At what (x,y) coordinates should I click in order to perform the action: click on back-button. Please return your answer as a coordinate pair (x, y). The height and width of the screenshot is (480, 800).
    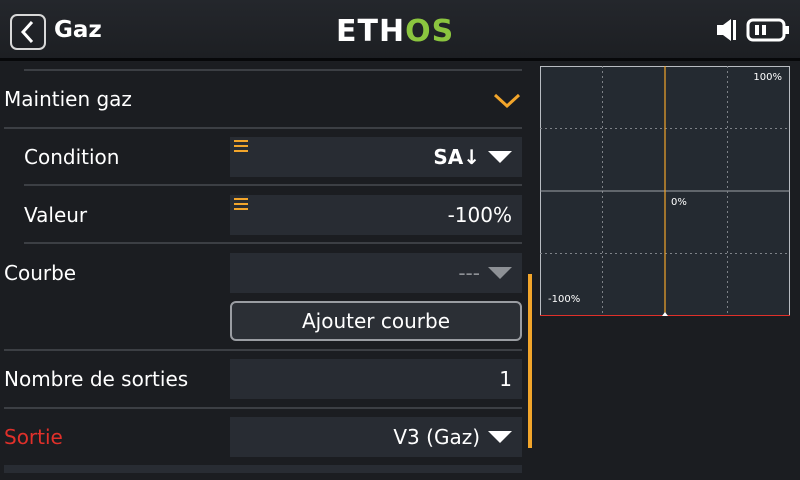
    Looking at the image, I should click on (28, 32).